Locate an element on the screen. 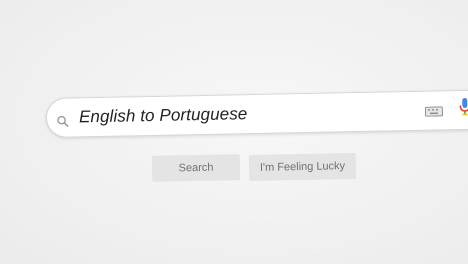 This screenshot has height=264, width=468. search-button: Search is located at coordinates (196, 168).